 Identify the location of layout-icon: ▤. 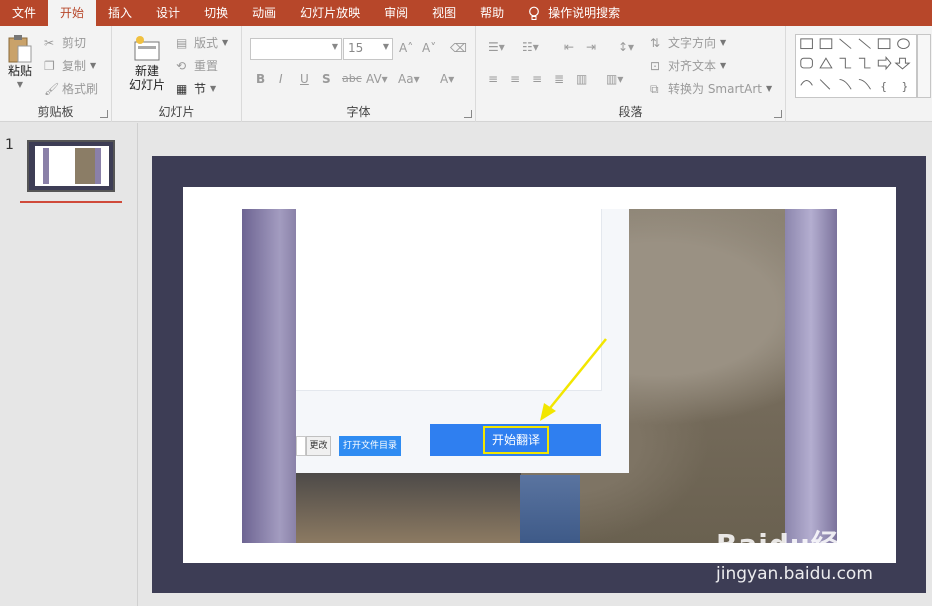
(182, 42).